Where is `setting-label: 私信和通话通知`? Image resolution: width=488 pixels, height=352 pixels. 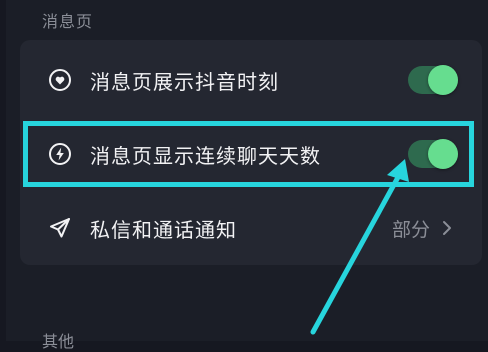 setting-label: 私信和通话通知 is located at coordinates (163, 229).